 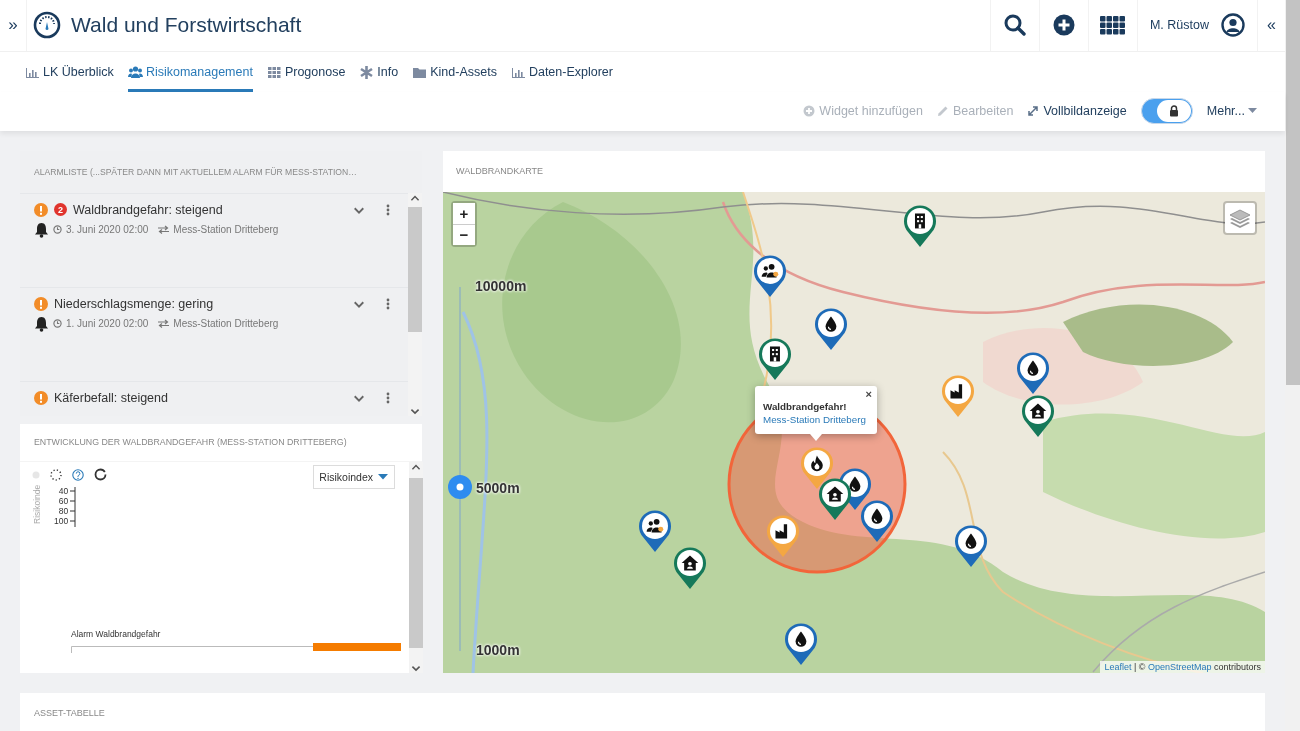 I want to click on timeline-label: Alarm Waldbrandgefahr, so click(x=116, y=633).